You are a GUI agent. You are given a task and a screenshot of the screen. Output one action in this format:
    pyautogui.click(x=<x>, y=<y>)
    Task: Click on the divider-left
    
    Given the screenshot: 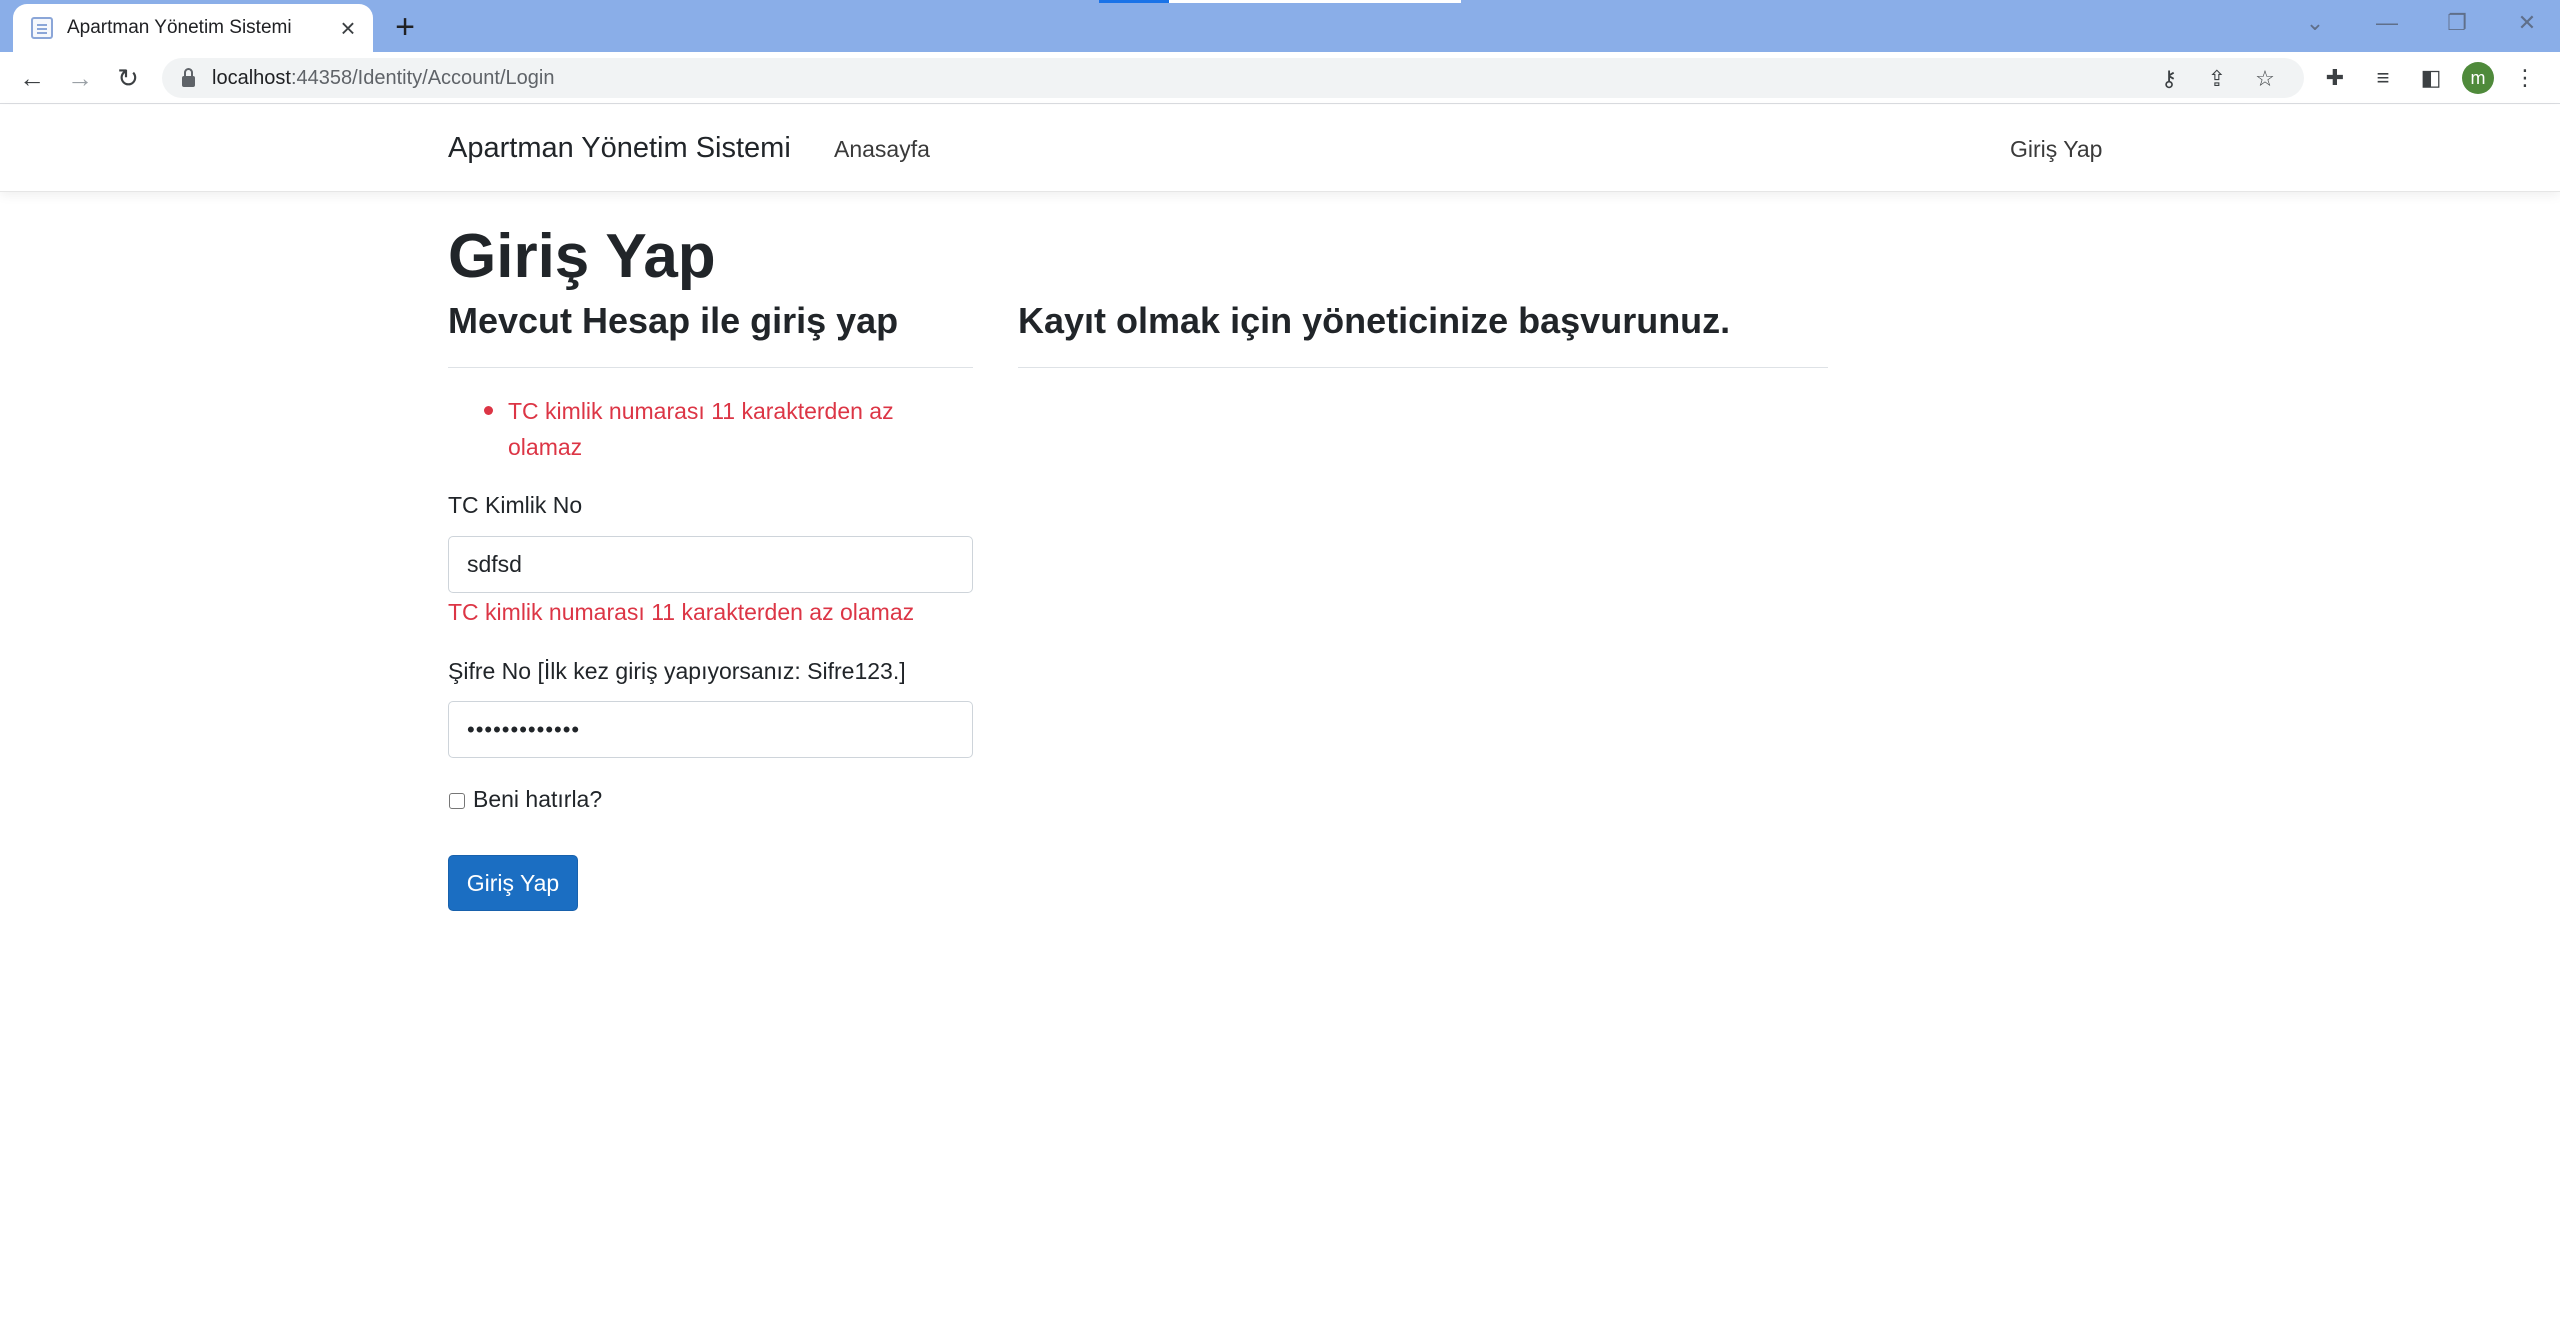 What is the action you would take?
    pyautogui.click(x=710, y=367)
    